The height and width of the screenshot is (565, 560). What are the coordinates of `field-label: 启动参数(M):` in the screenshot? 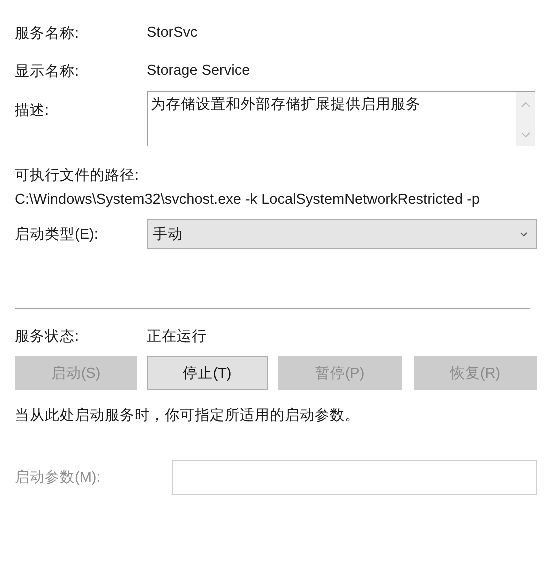 It's located at (58, 477).